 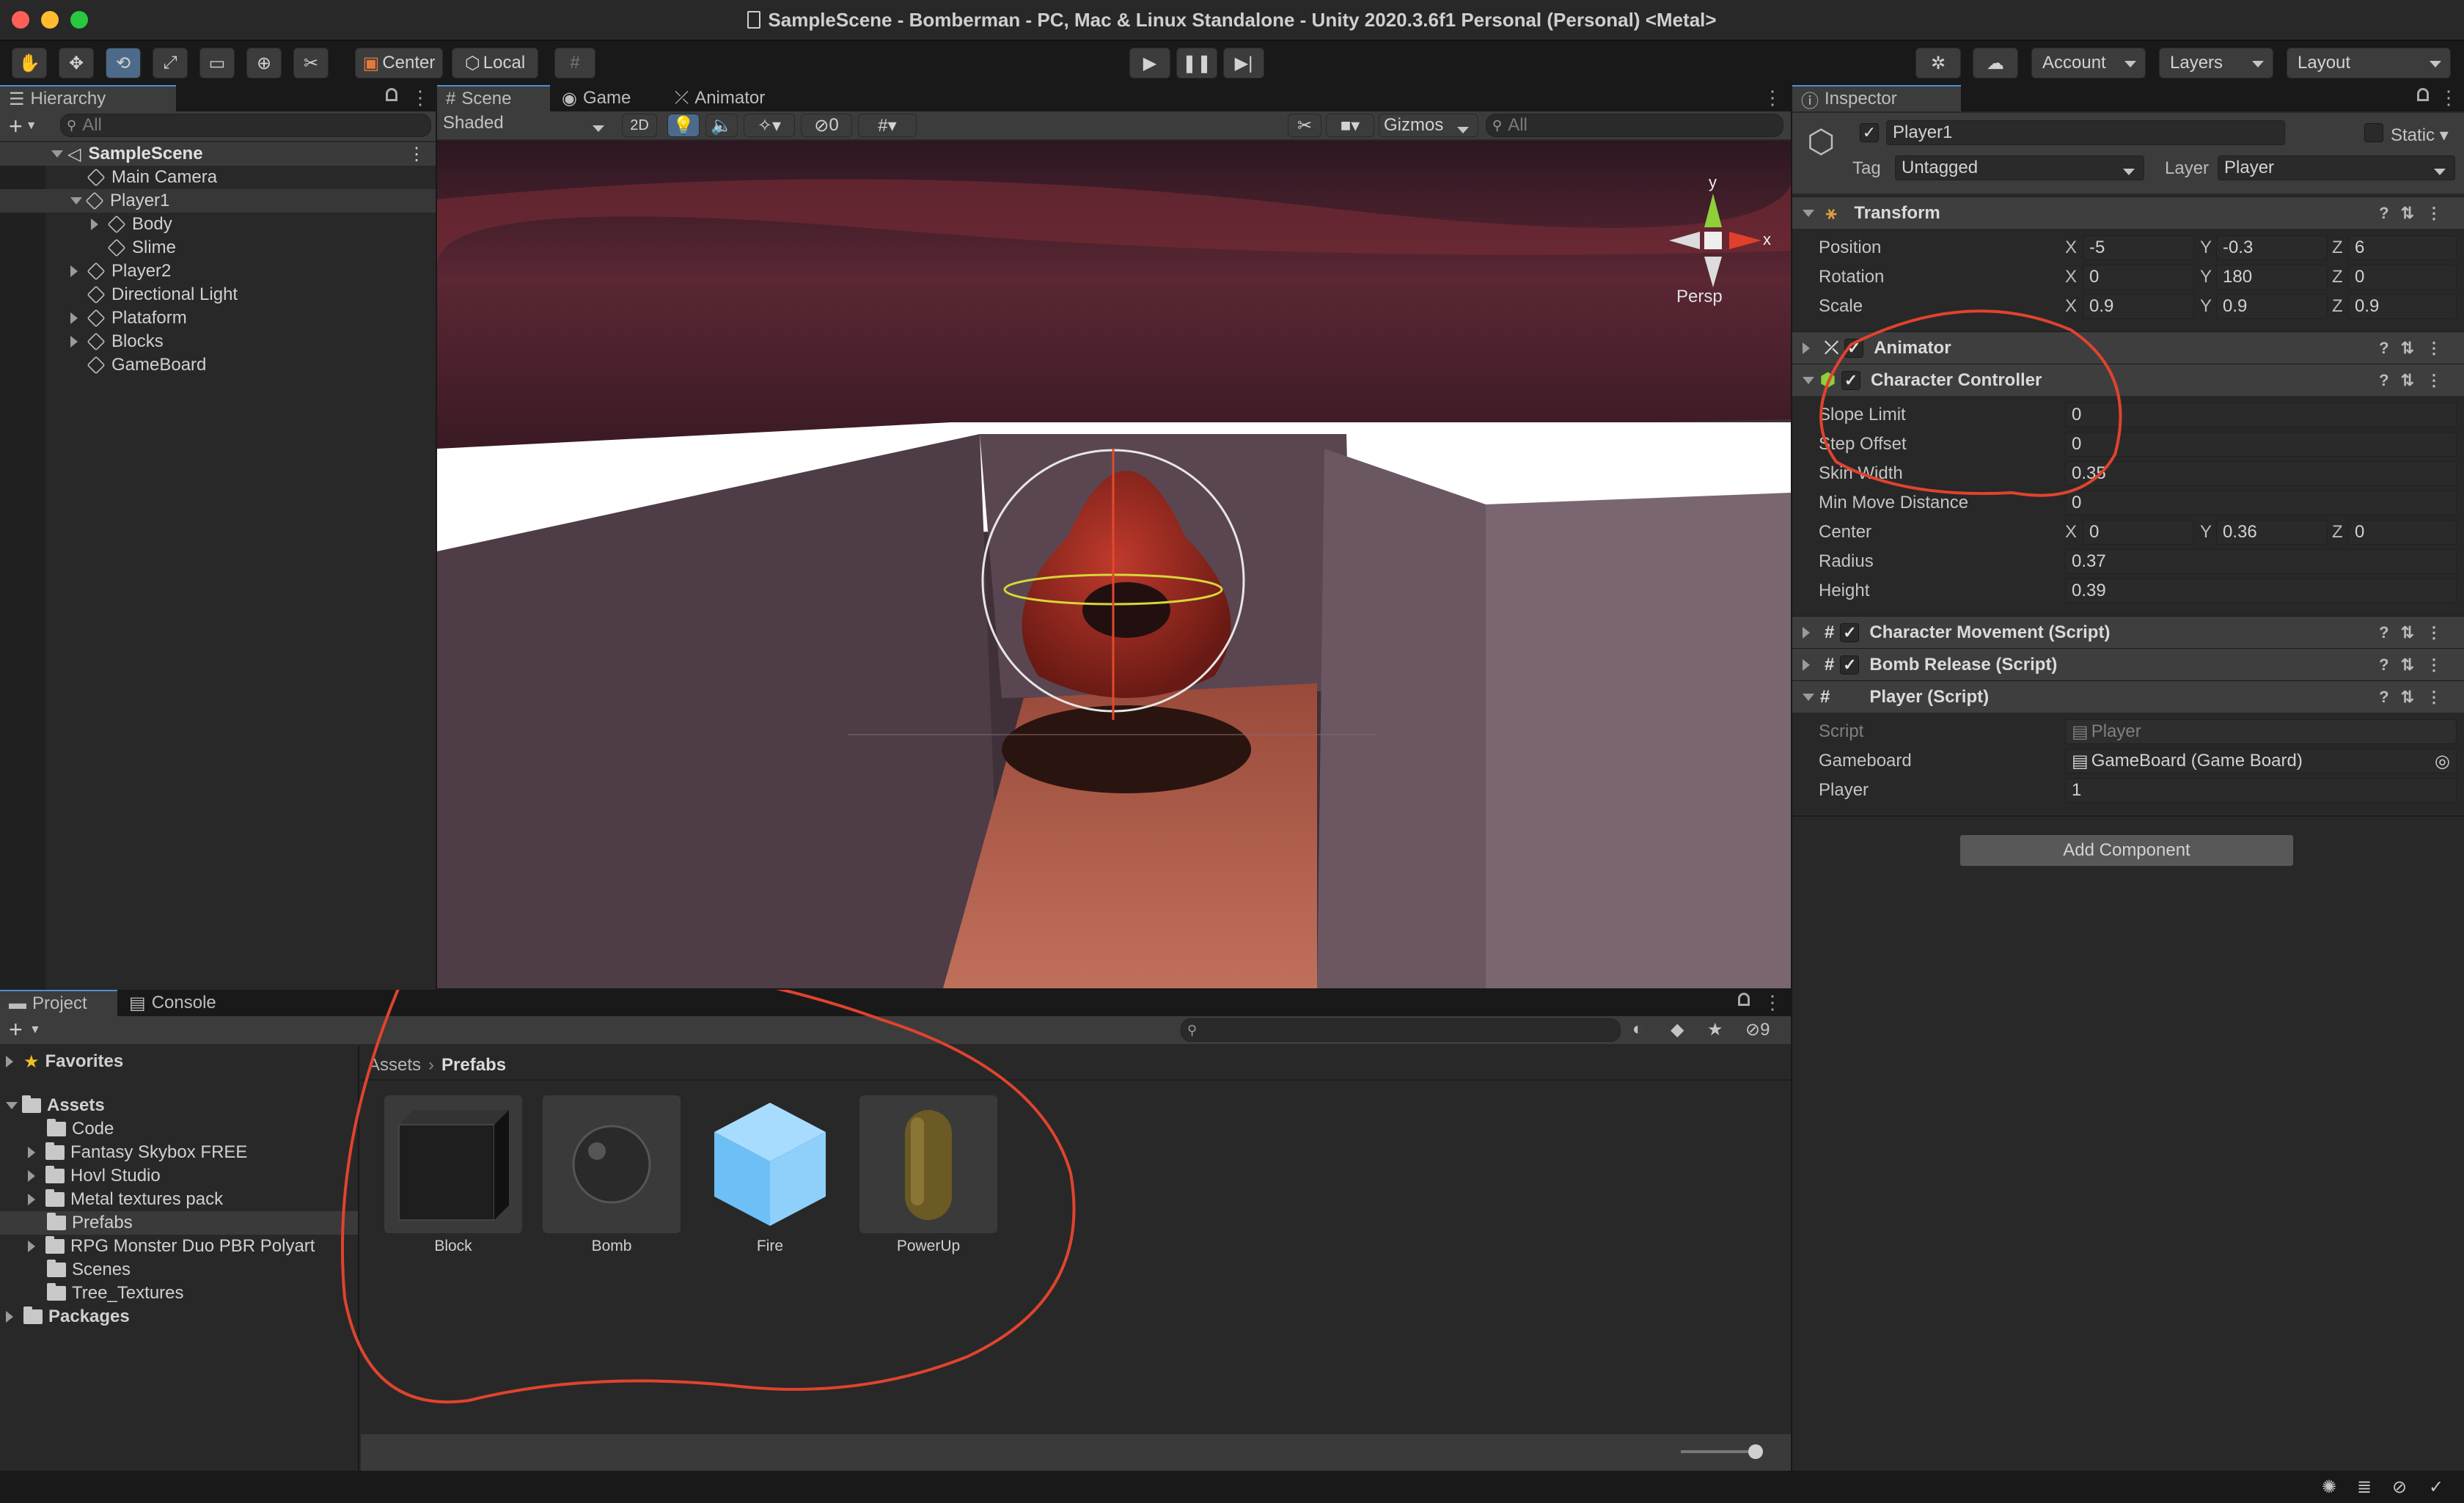 What do you see at coordinates (218, 154) in the screenshot?
I see `hierarchy-scene-row: ◁ SampleScene ⋮` at bounding box center [218, 154].